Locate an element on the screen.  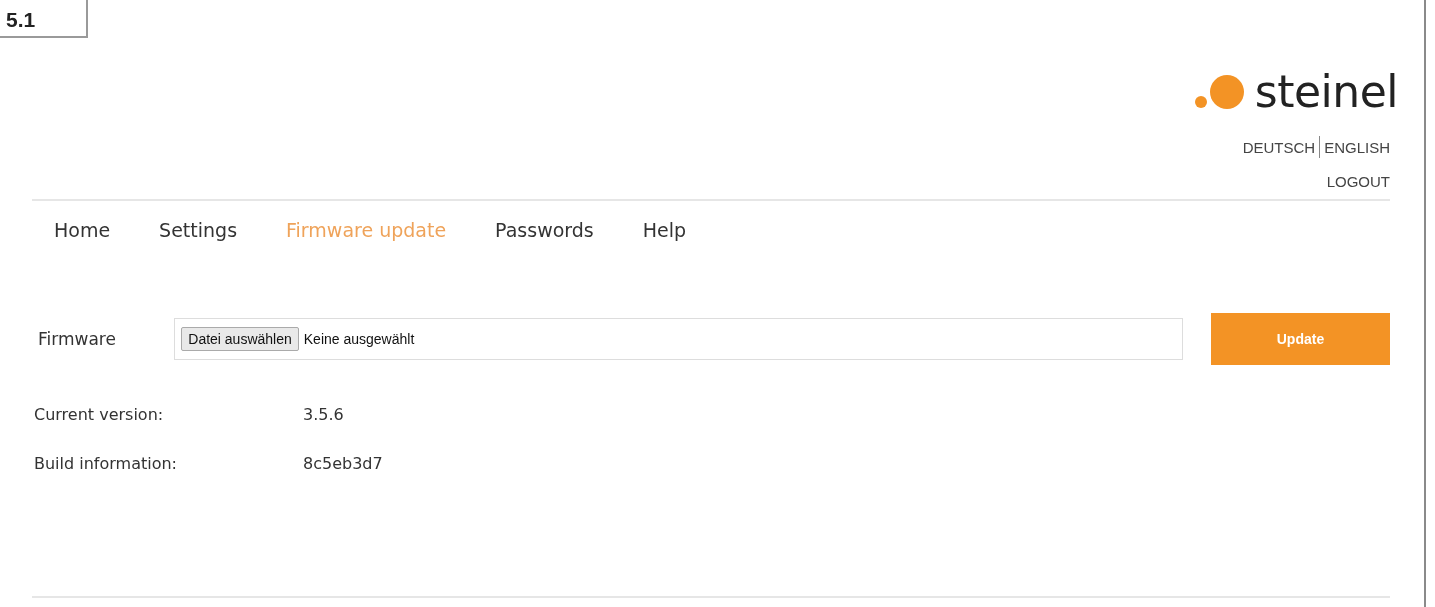
language-link: DEUTSCH is located at coordinates (1279, 147).